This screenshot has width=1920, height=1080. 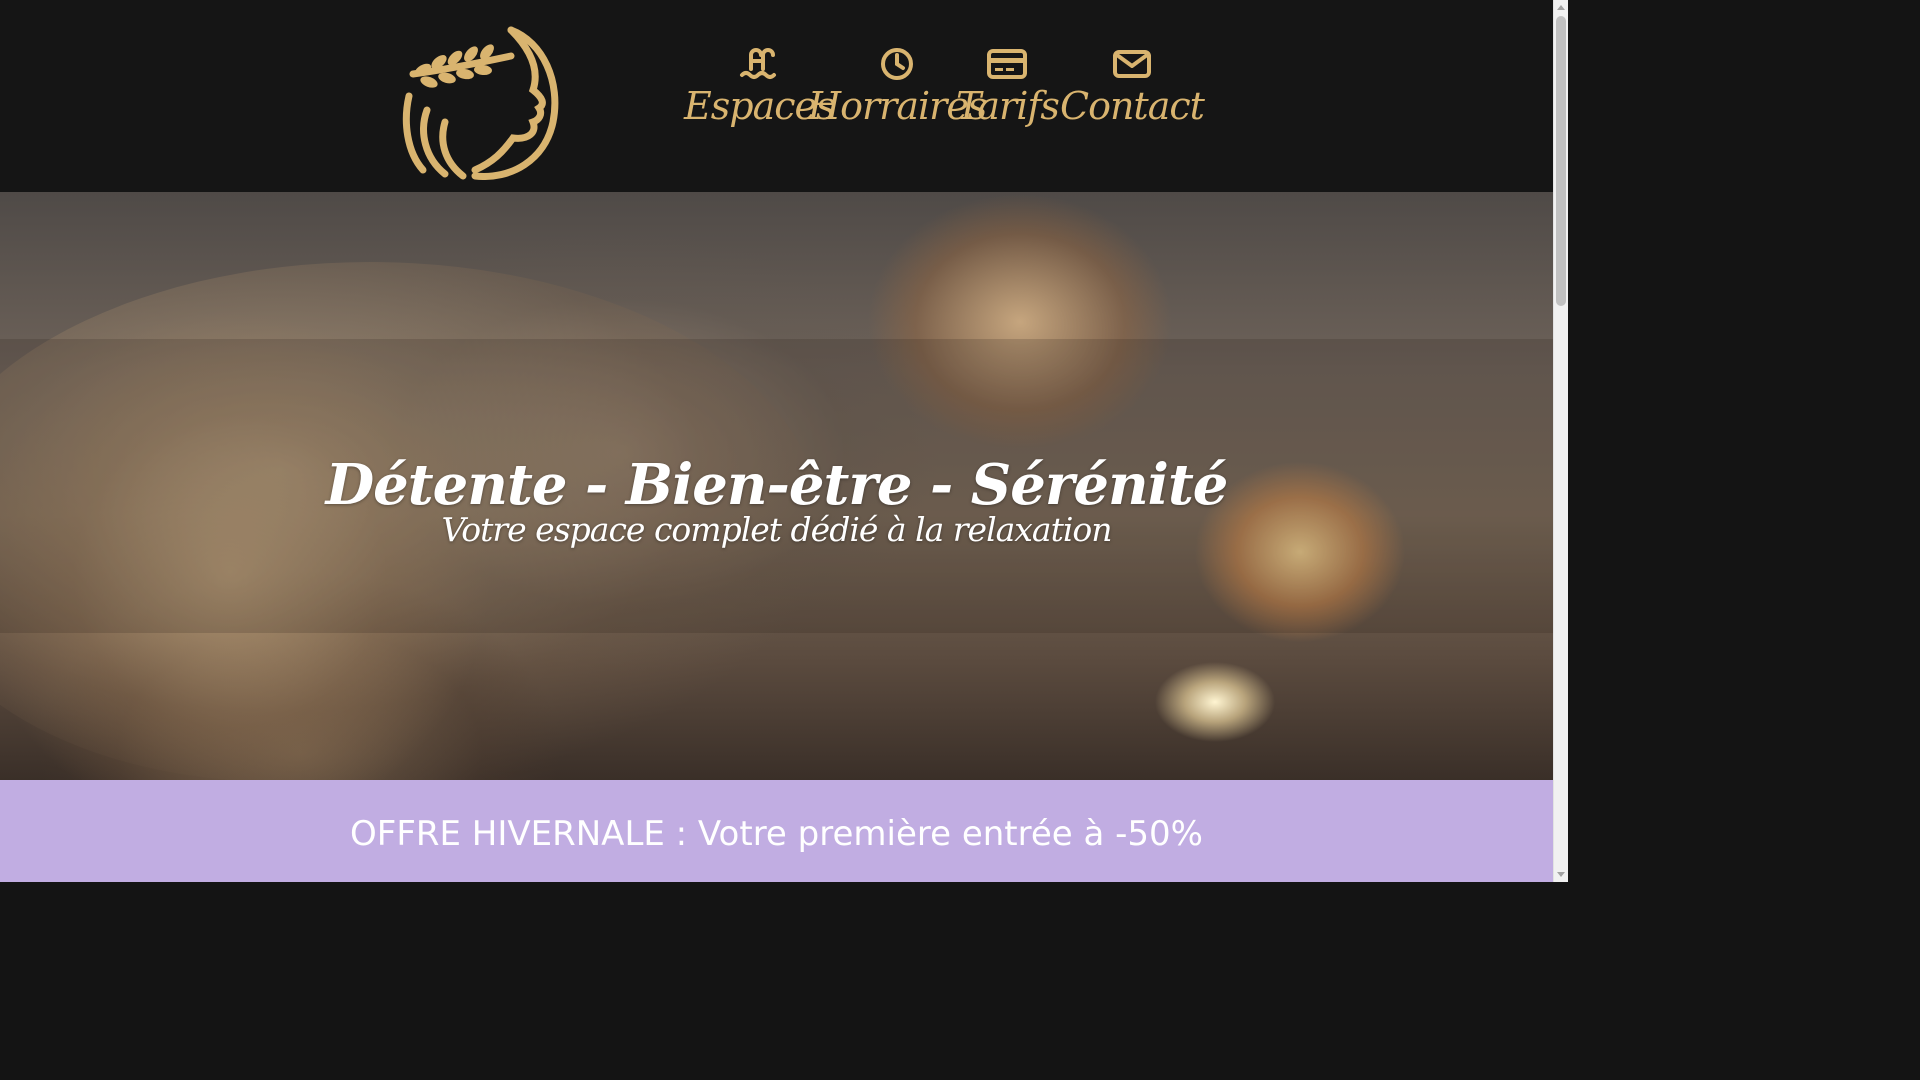 What do you see at coordinates (776, 96) in the screenshot?
I see `site-header: Espaces Horraires Tarifs Contact` at bounding box center [776, 96].